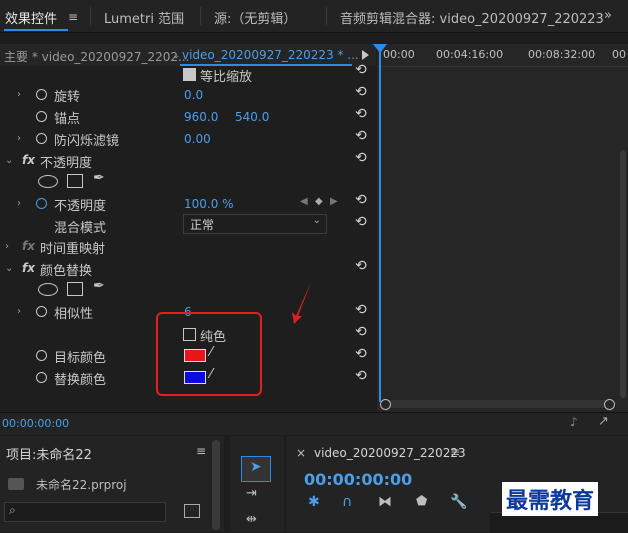  I want to click on anchor-x-value: 960.0, so click(201, 117).